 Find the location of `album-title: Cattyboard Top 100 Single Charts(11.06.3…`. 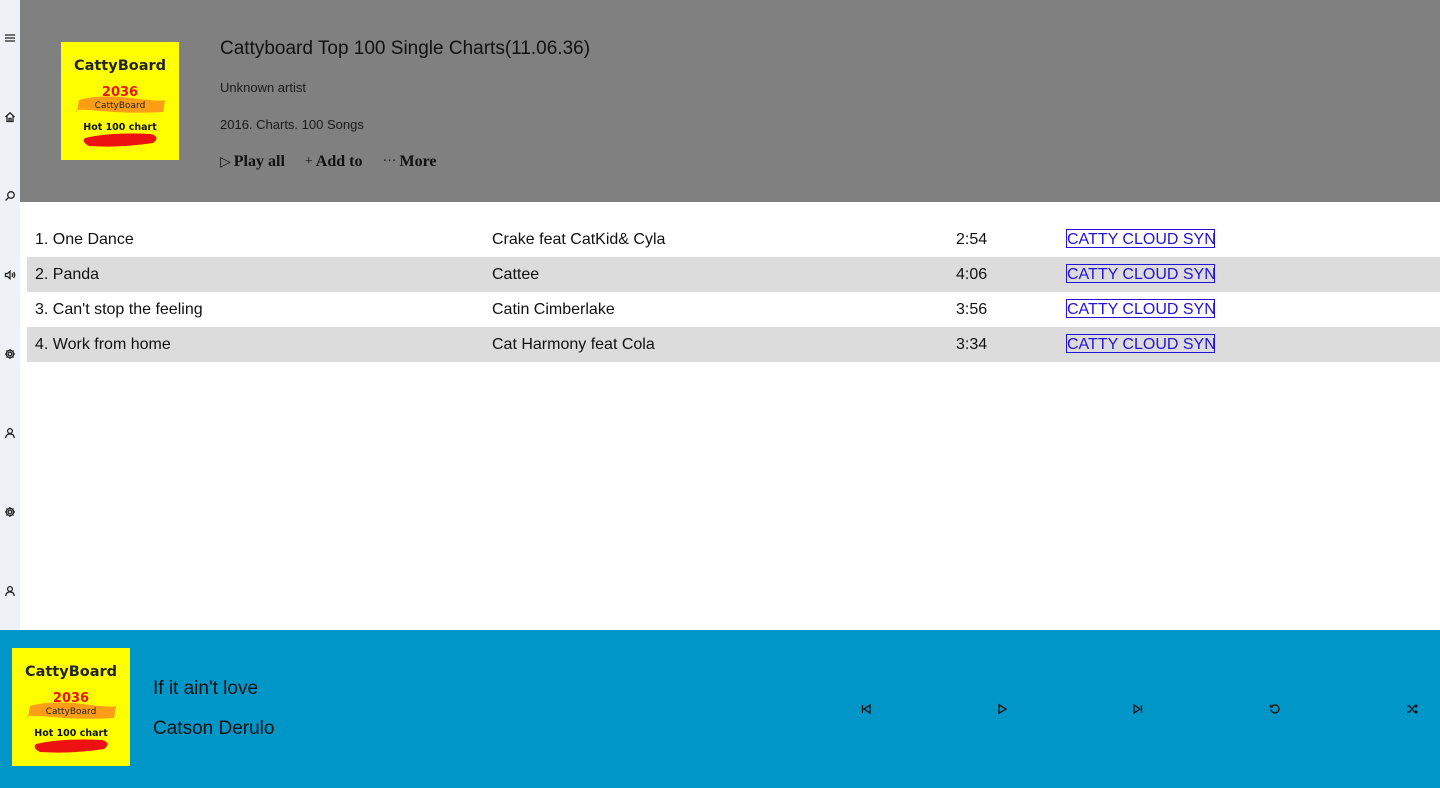

album-title: Cattyboard Top 100 Single Charts(11.06.3… is located at coordinates (405, 48).